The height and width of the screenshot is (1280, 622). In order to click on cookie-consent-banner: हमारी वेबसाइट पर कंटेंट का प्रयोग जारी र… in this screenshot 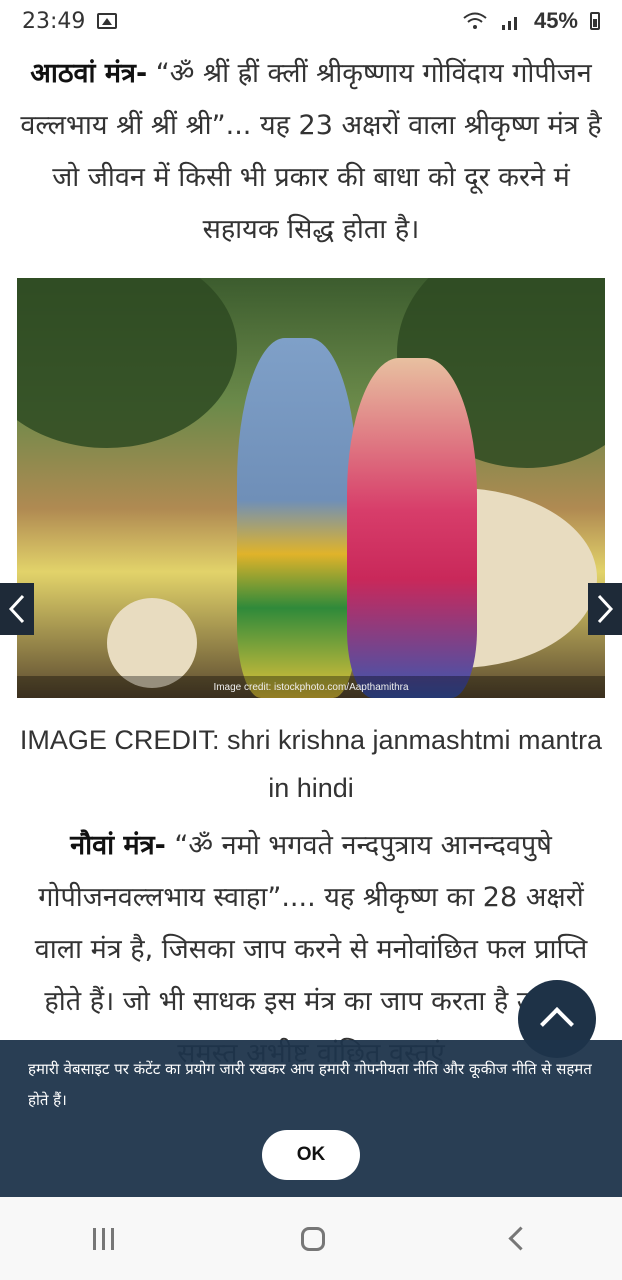, I will do `click(311, 1118)`.